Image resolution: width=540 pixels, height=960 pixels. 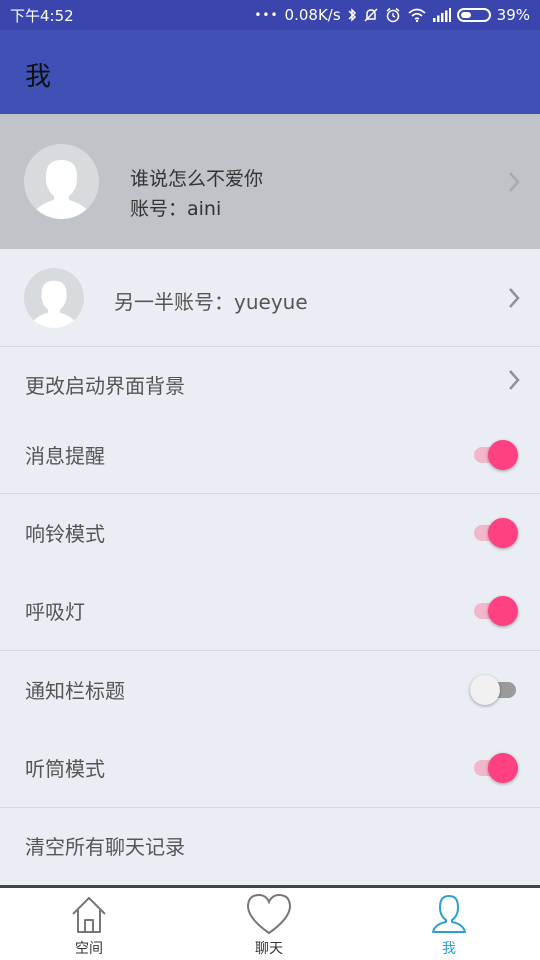 I want to click on battery-percent: 39%, so click(x=513, y=15).